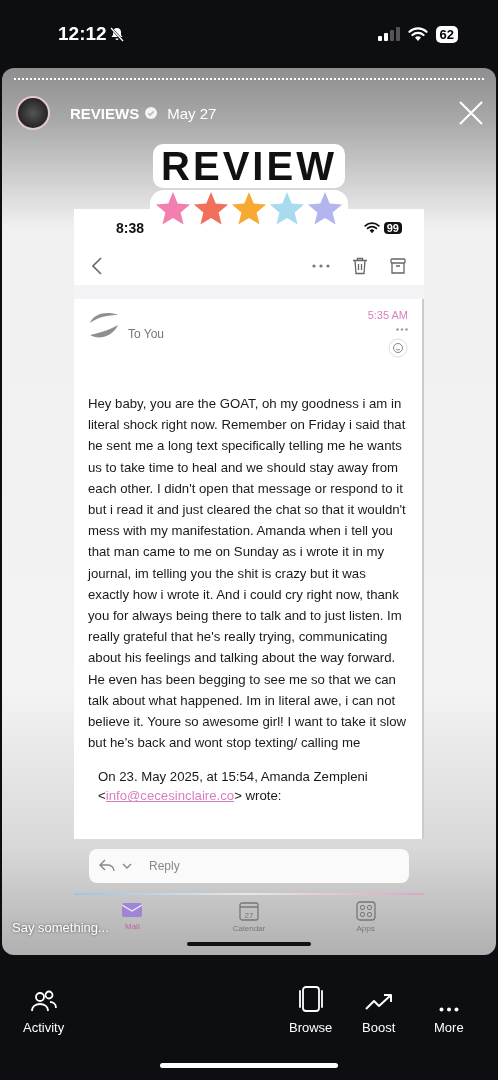 This screenshot has width=498, height=1080. I want to click on battery-icon: 62, so click(446, 34).